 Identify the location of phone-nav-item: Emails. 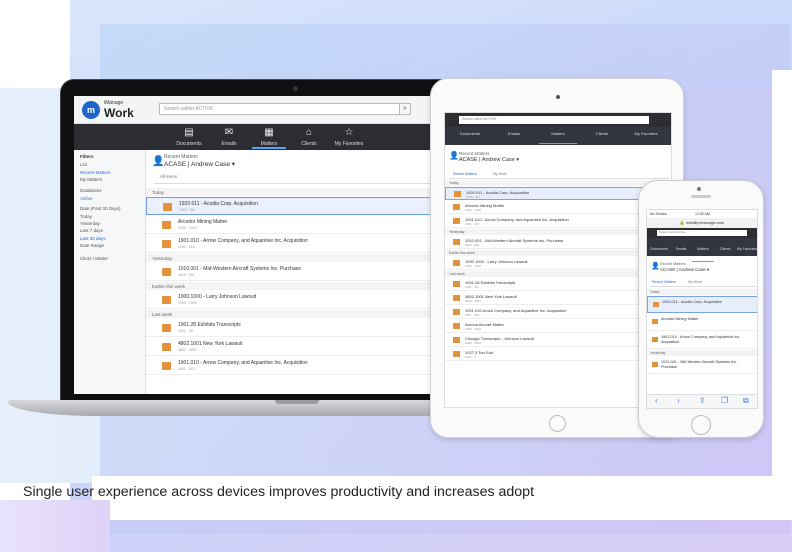
(681, 249).